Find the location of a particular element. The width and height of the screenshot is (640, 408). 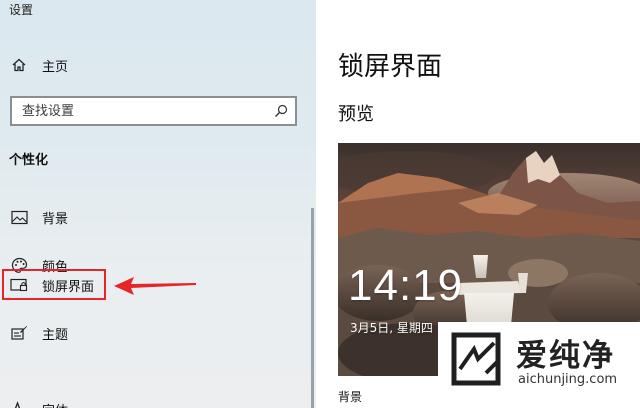

window-title: 设置 is located at coordinates (21, 10).